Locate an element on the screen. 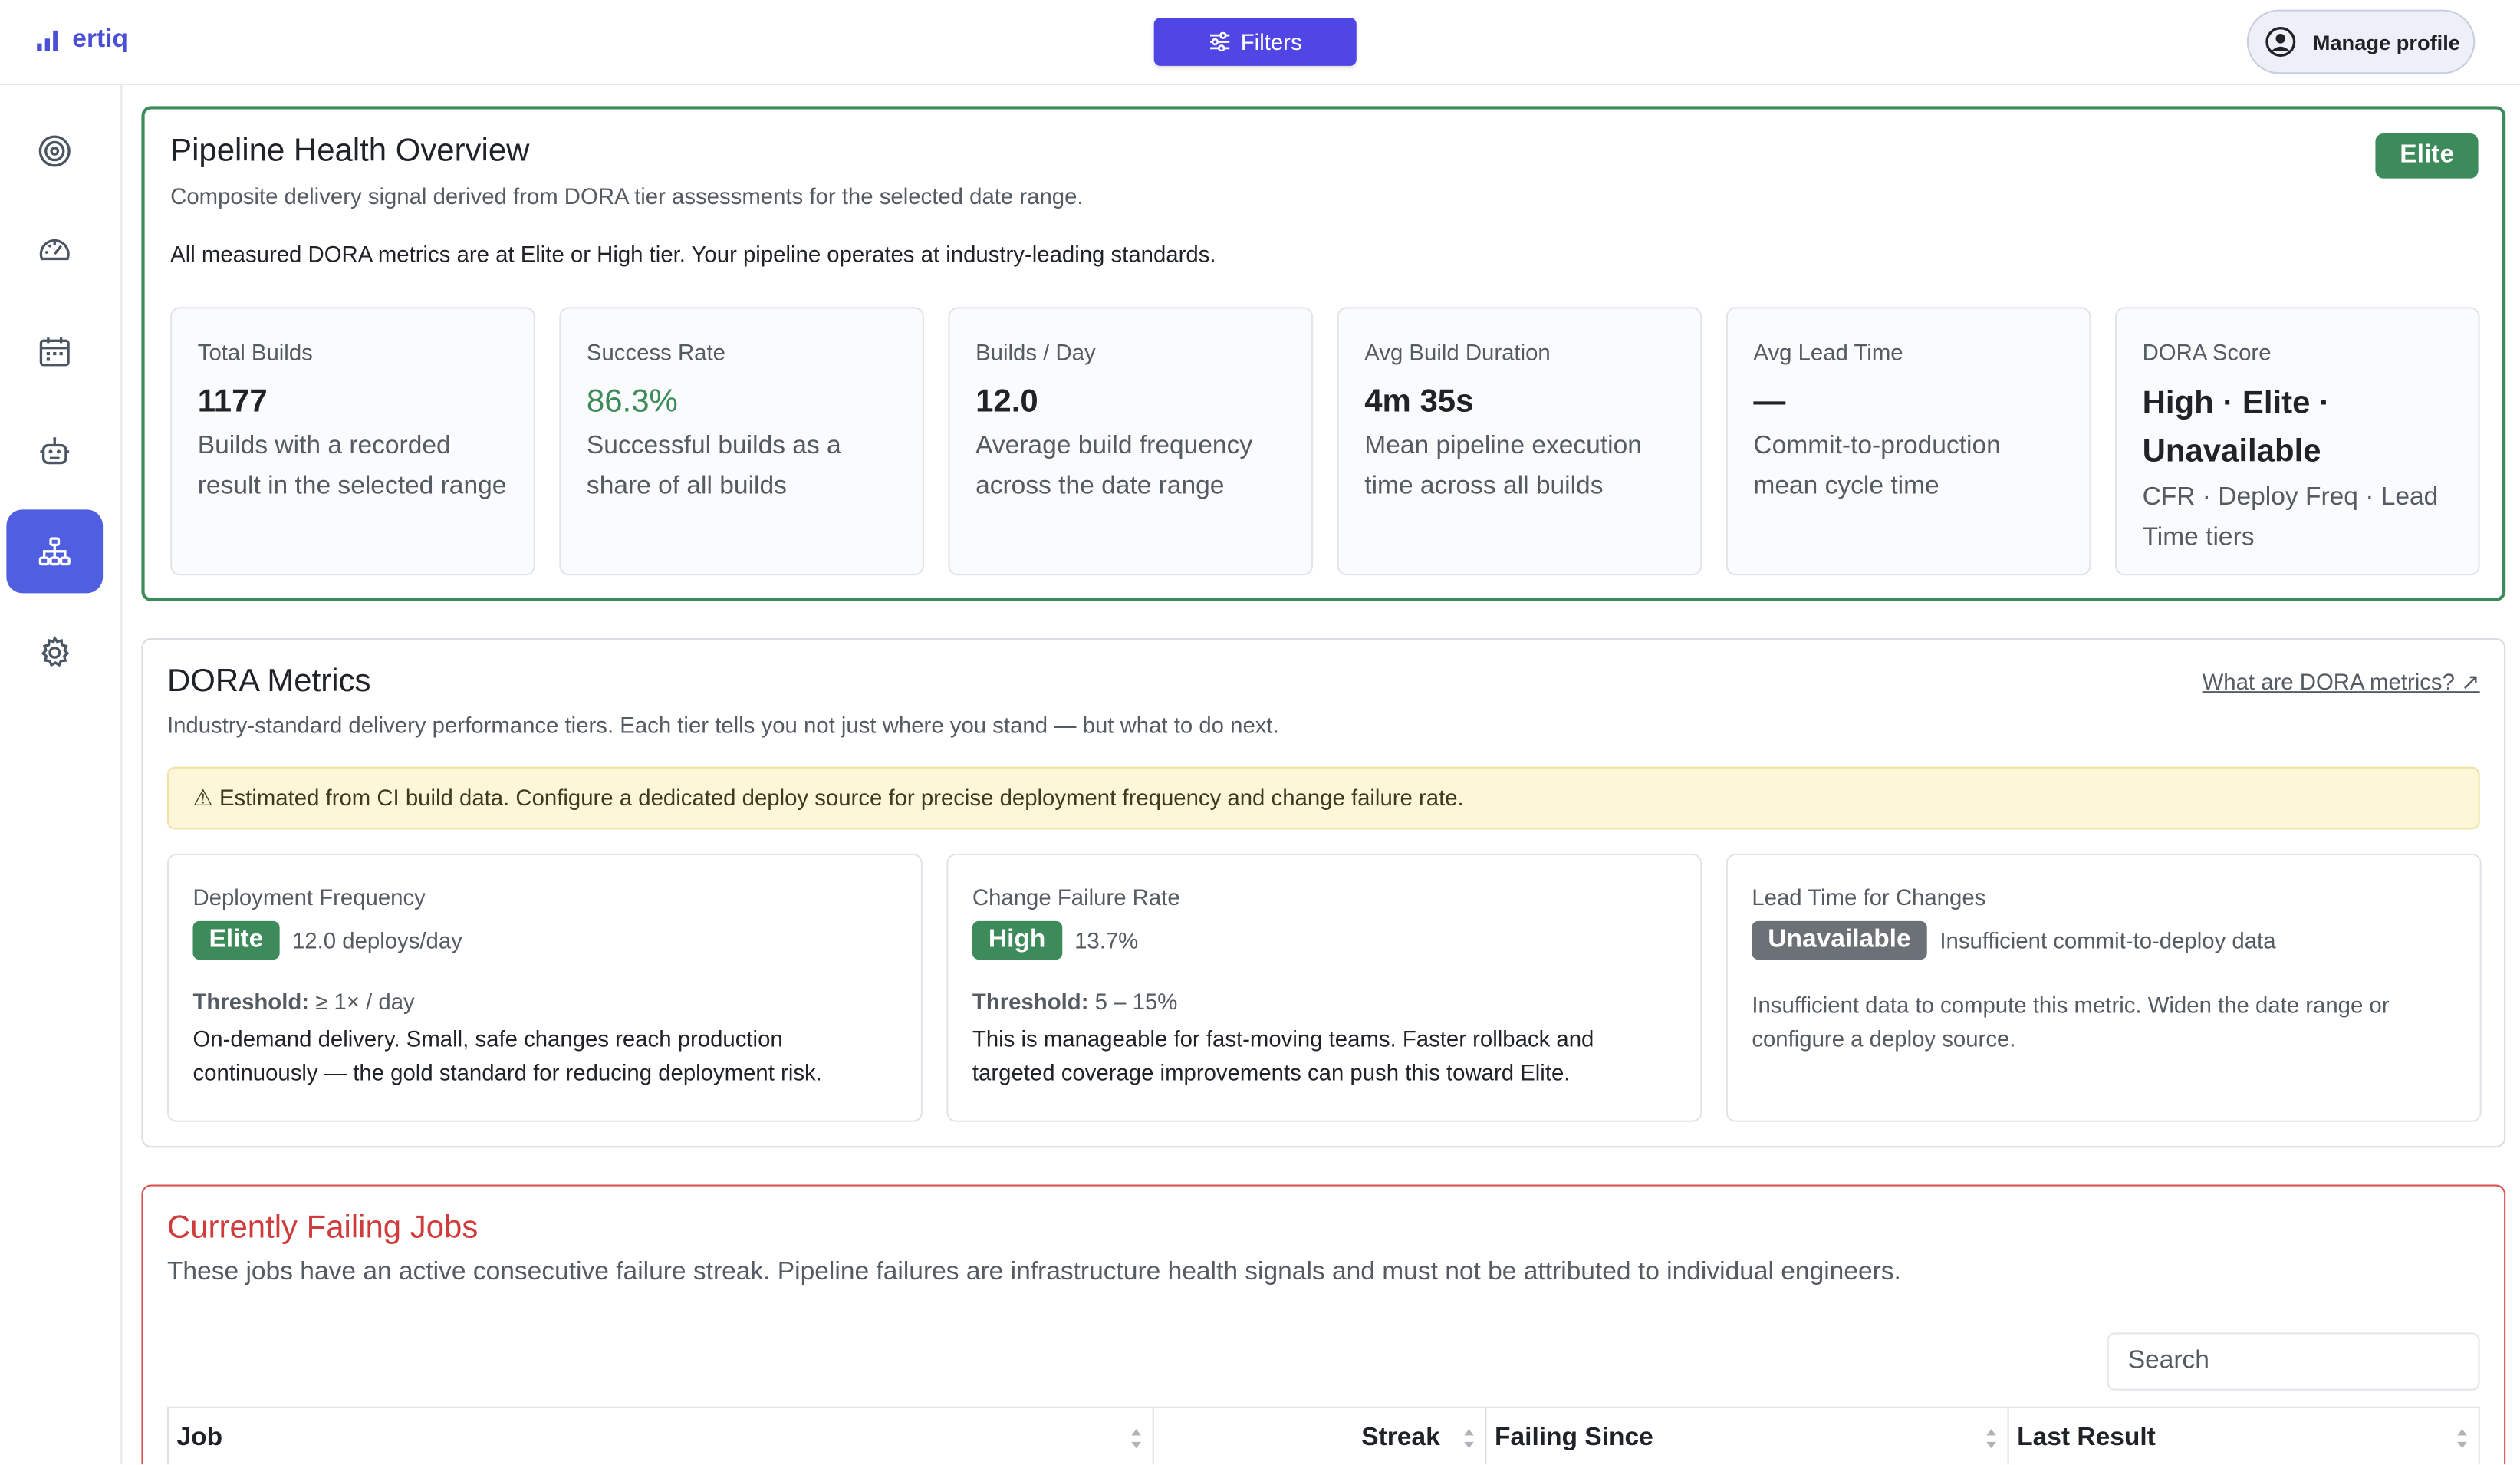 The image size is (2520, 1465). stat-value: 4m 35s is located at coordinates (1419, 402).